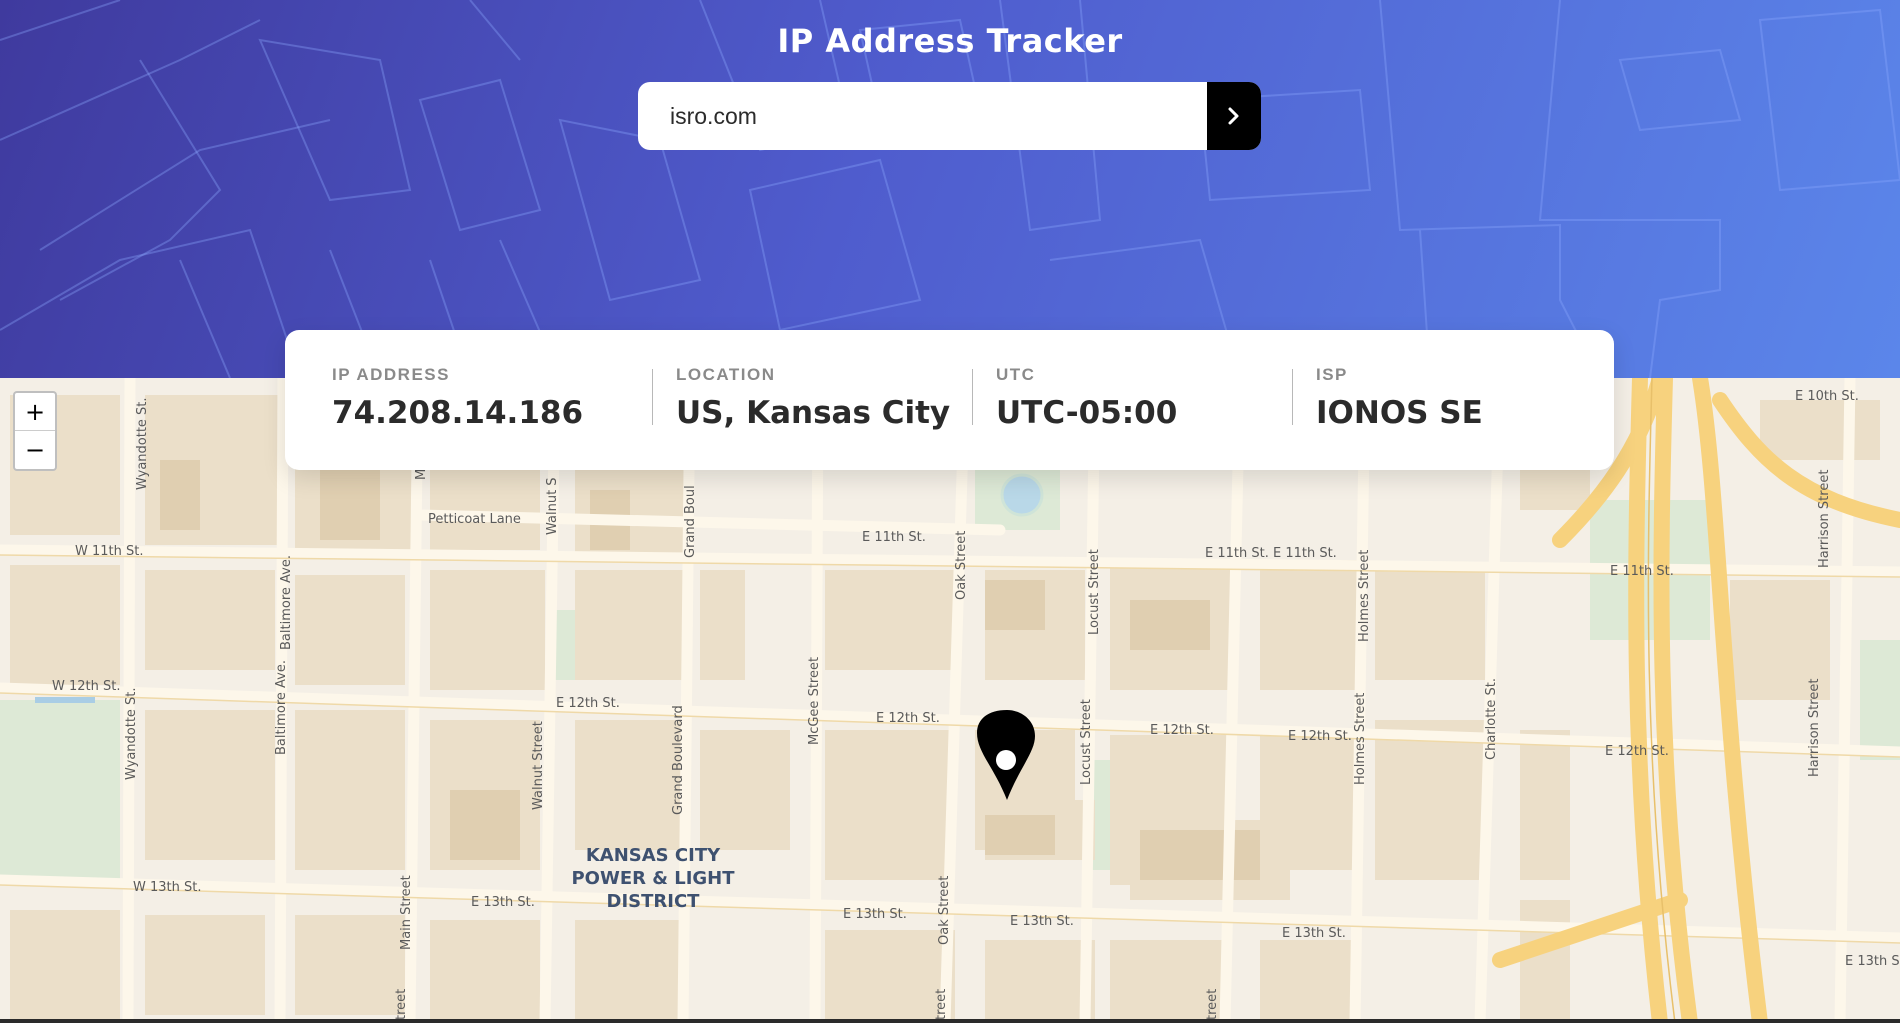  What do you see at coordinates (814, 701) in the screenshot?
I see `street-label-mcgee: McGee Street` at bounding box center [814, 701].